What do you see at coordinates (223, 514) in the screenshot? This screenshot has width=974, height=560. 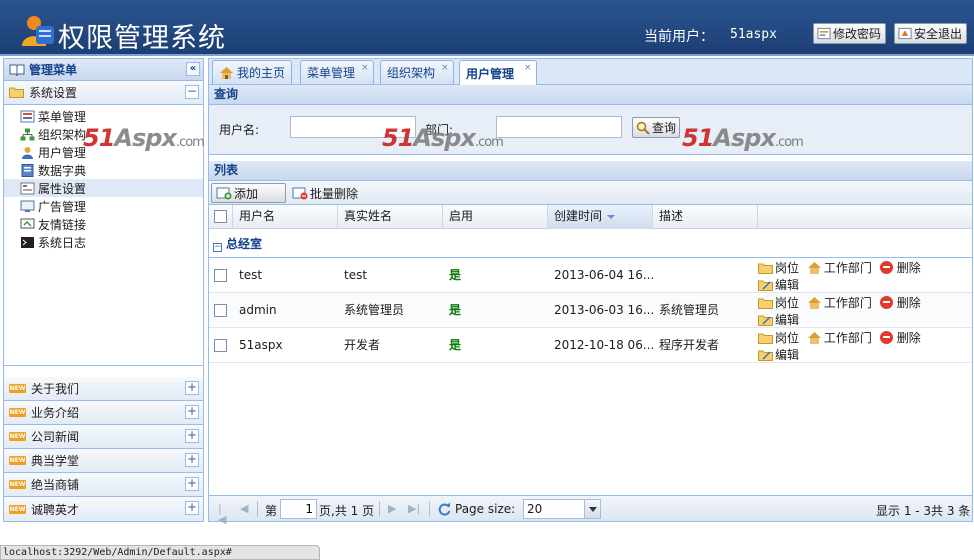 I see `first-page-icon: |◀` at bounding box center [223, 514].